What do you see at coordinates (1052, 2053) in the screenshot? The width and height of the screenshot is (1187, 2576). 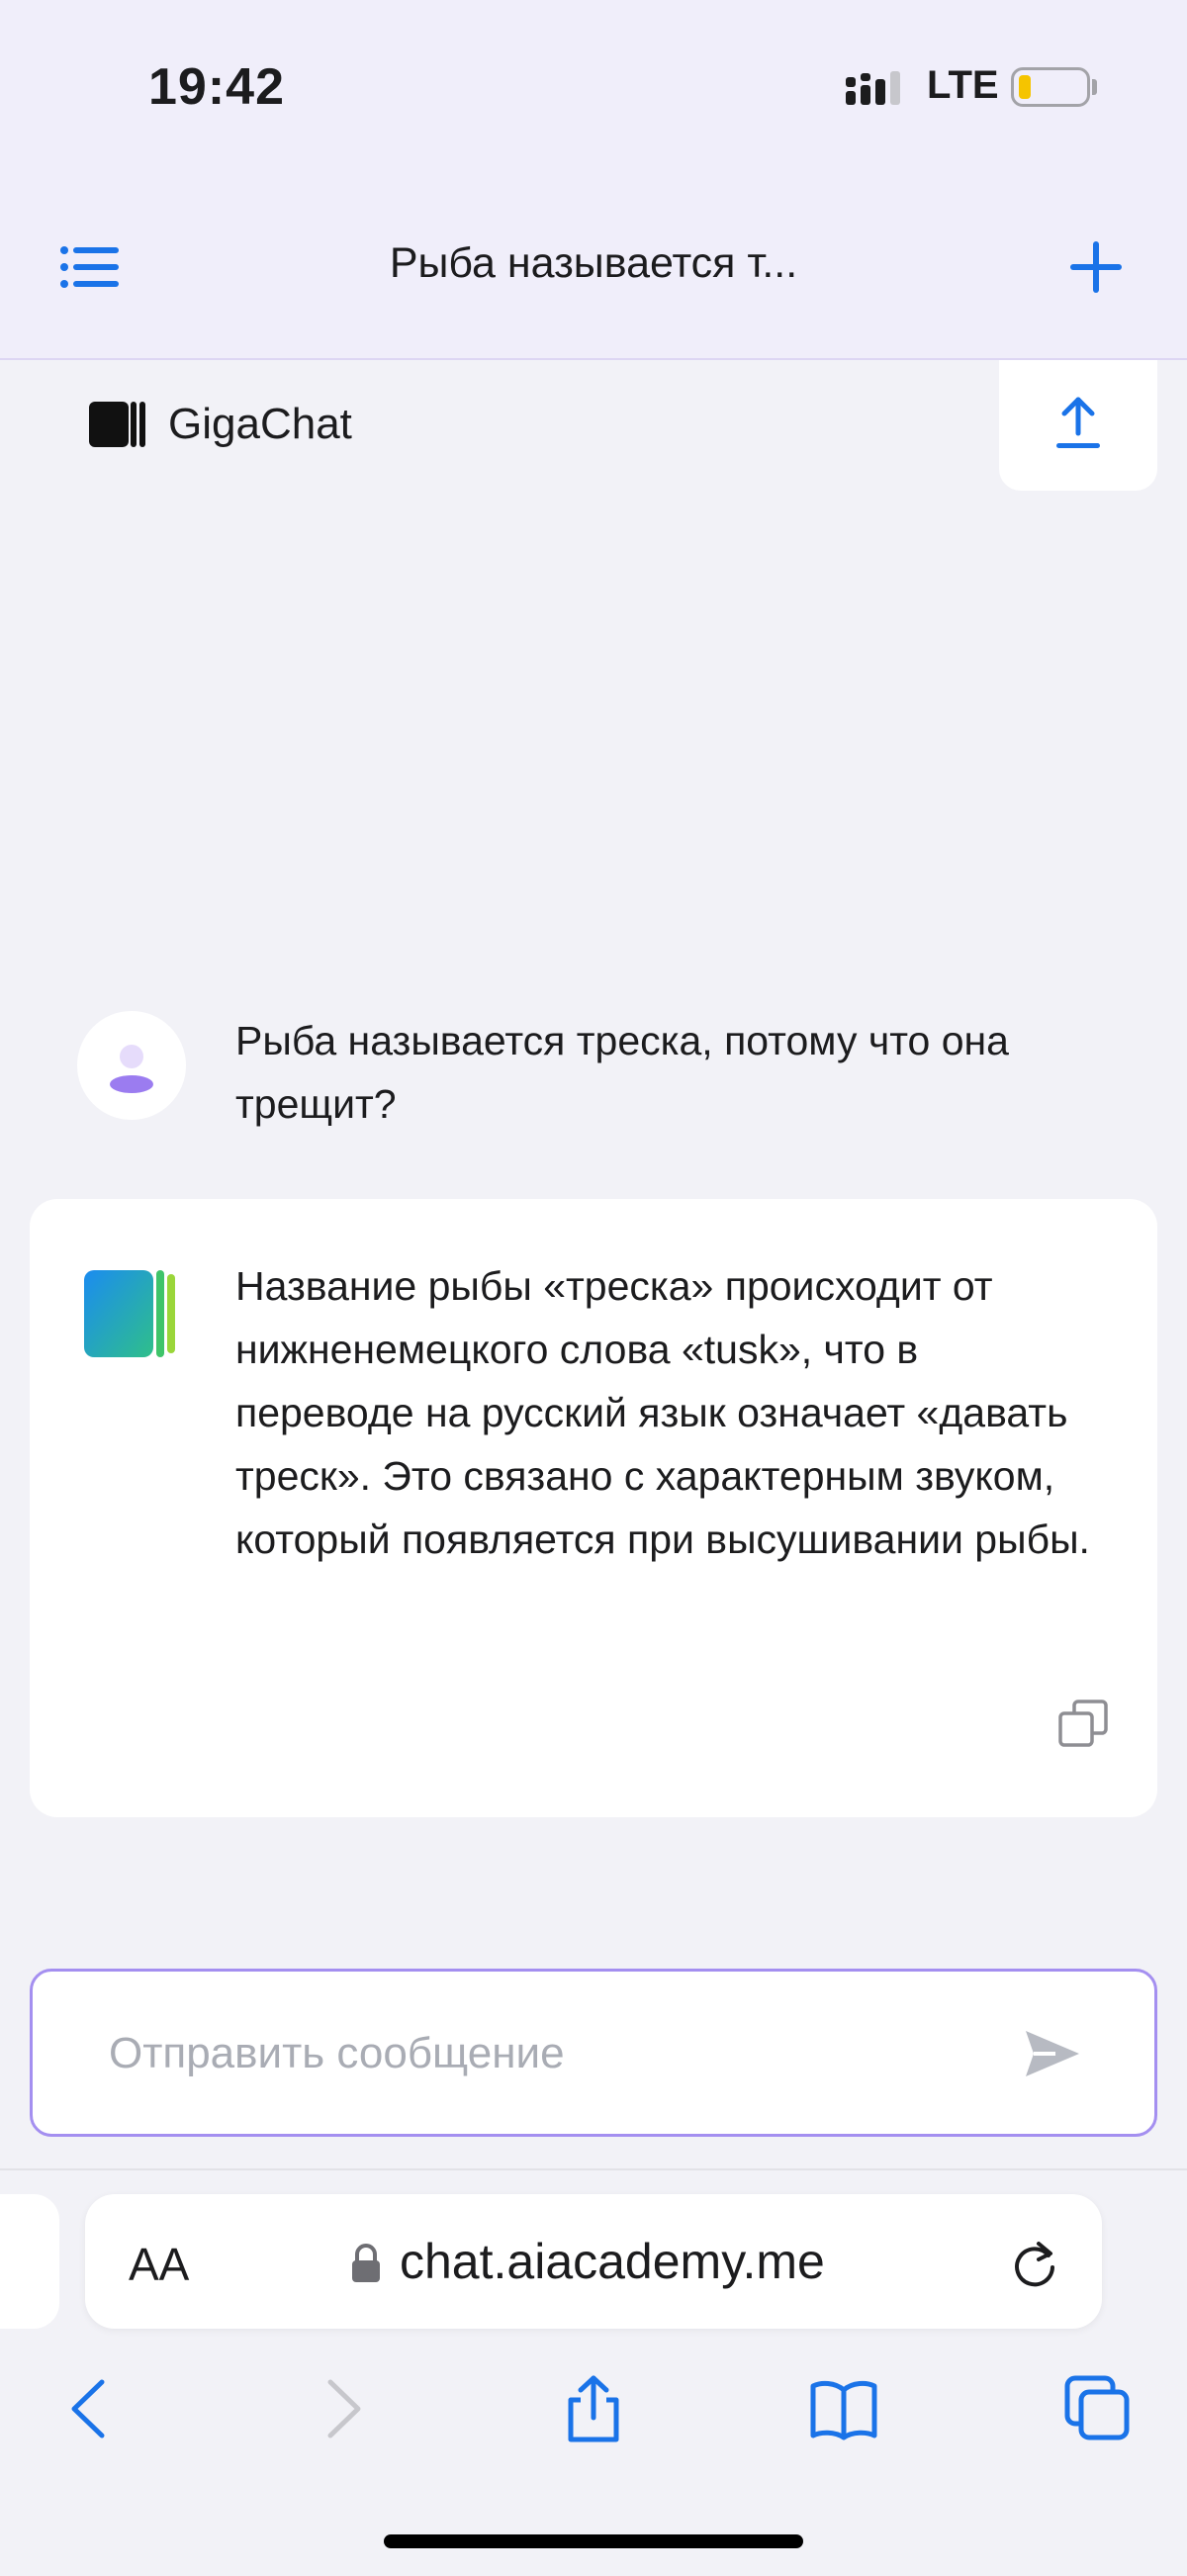 I see `send-icon` at bounding box center [1052, 2053].